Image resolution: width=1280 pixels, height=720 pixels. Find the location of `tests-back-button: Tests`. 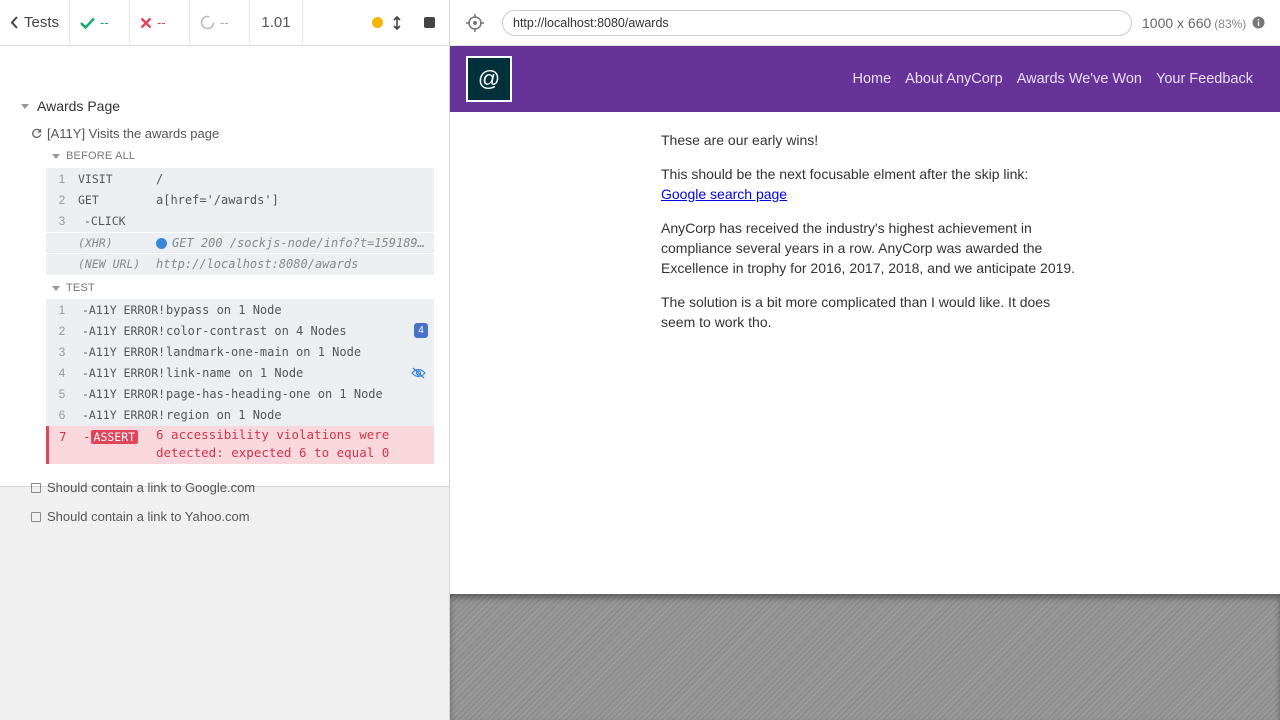

tests-back-button: Tests is located at coordinates (35, 22).